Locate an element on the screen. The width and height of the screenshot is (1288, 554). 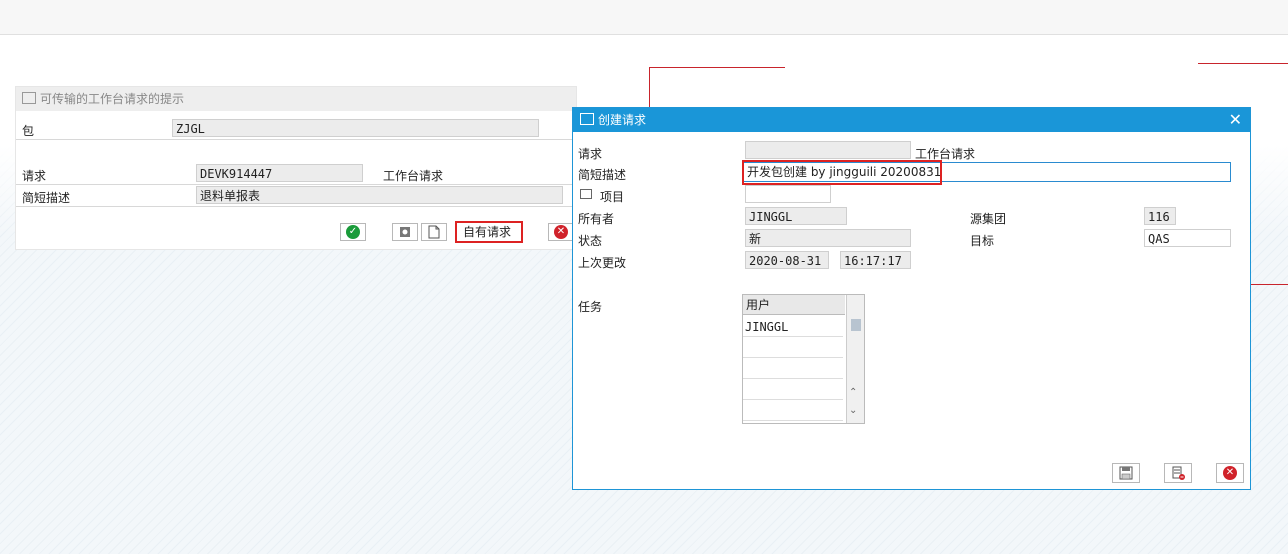
top-toolbar is located at coordinates (644, 17).